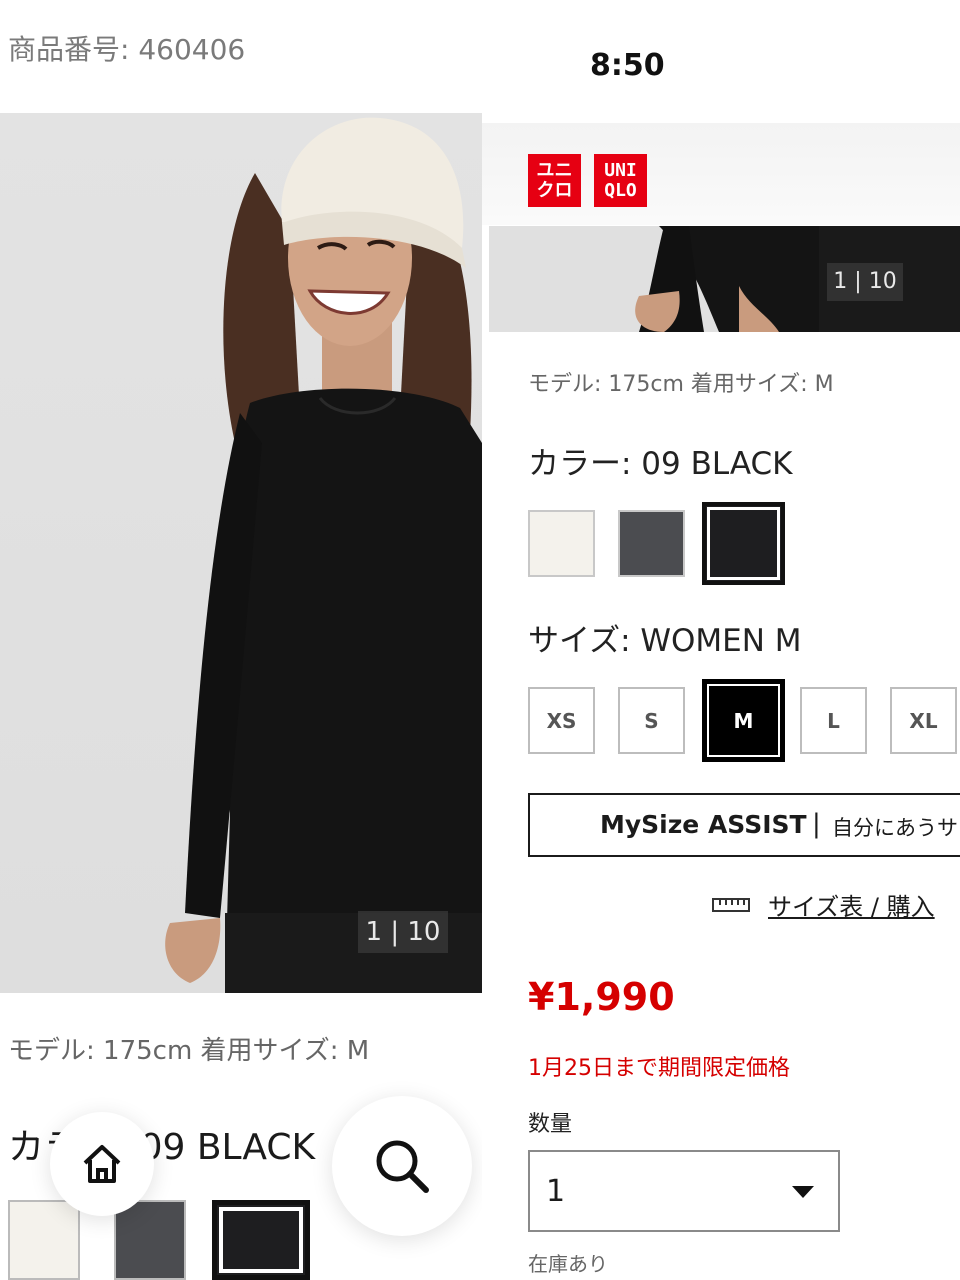  I want to click on status-time: 8:50, so click(627, 65).